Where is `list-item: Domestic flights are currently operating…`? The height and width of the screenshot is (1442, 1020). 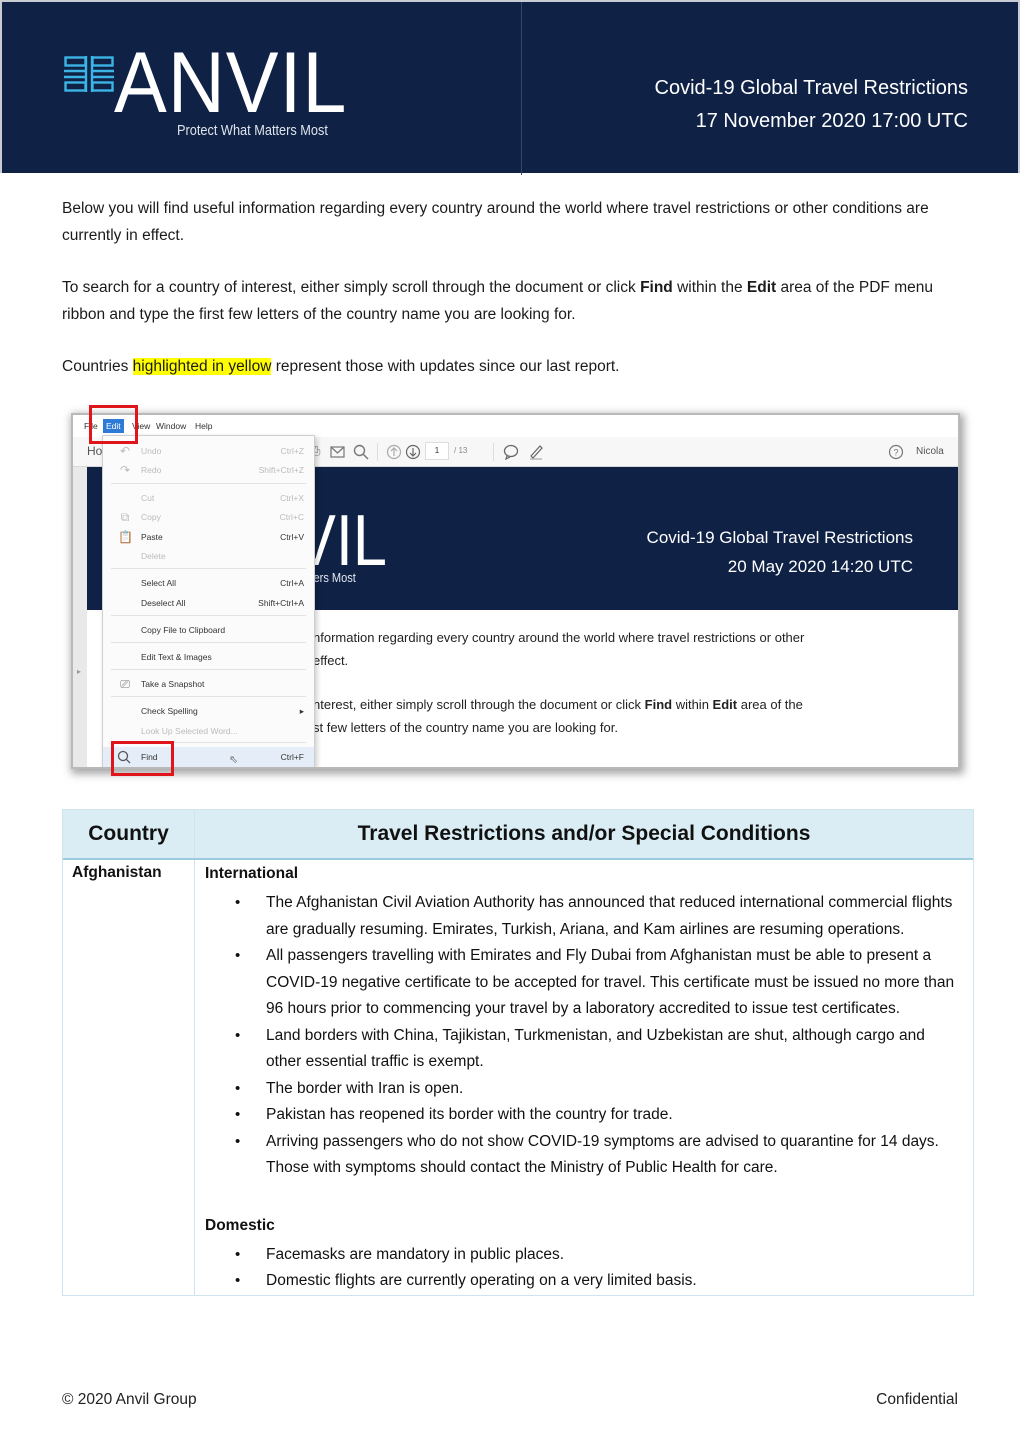 list-item: Domestic flights are currently operating… is located at coordinates (584, 1281).